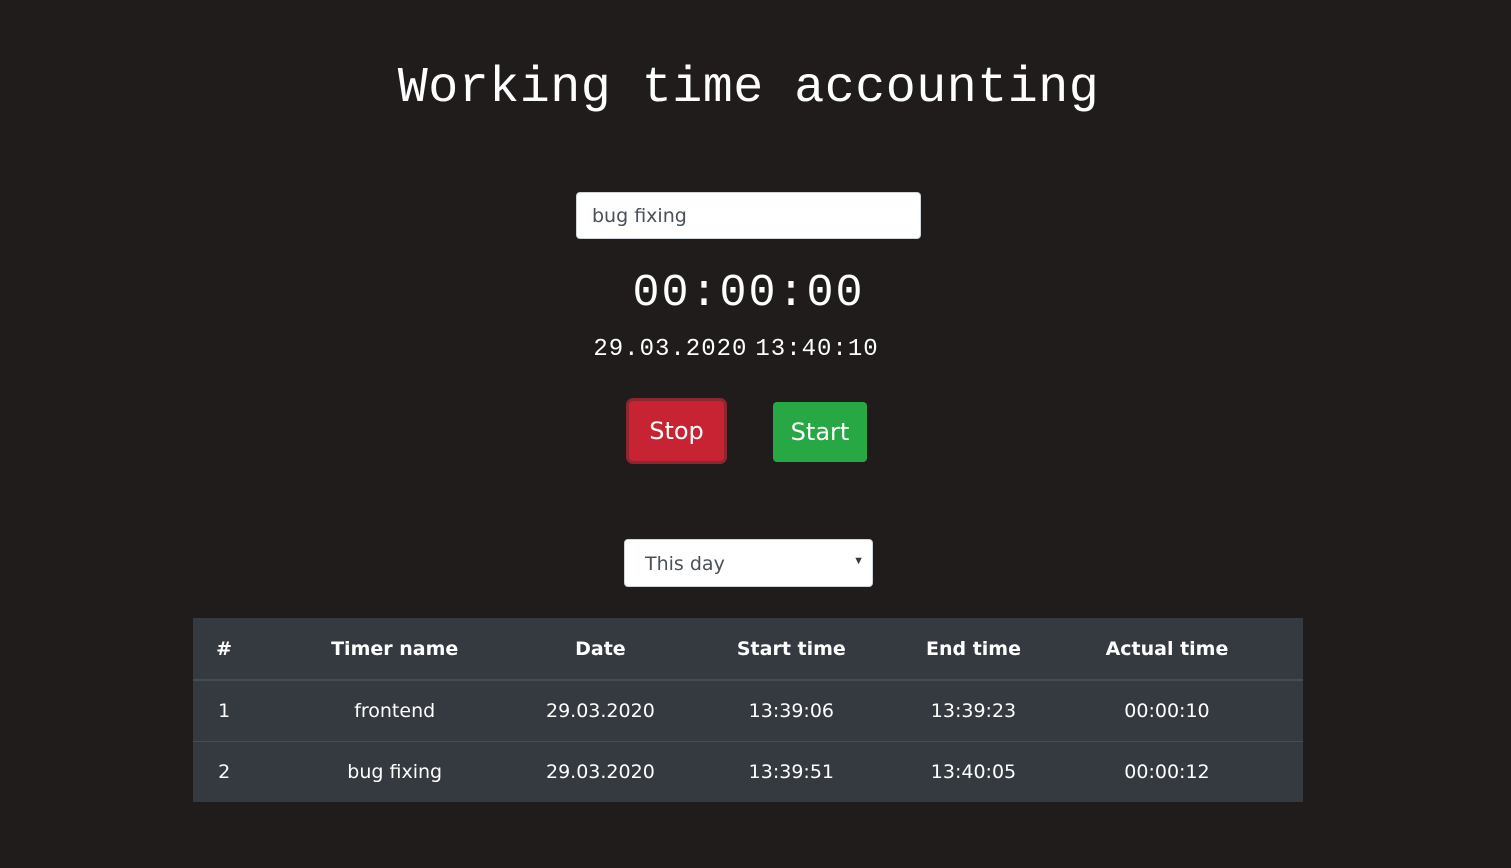 The height and width of the screenshot is (868, 1511). Describe the element at coordinates (858, 561) in the screenshot. I see `chevron-down-icon: ▼` at that location.